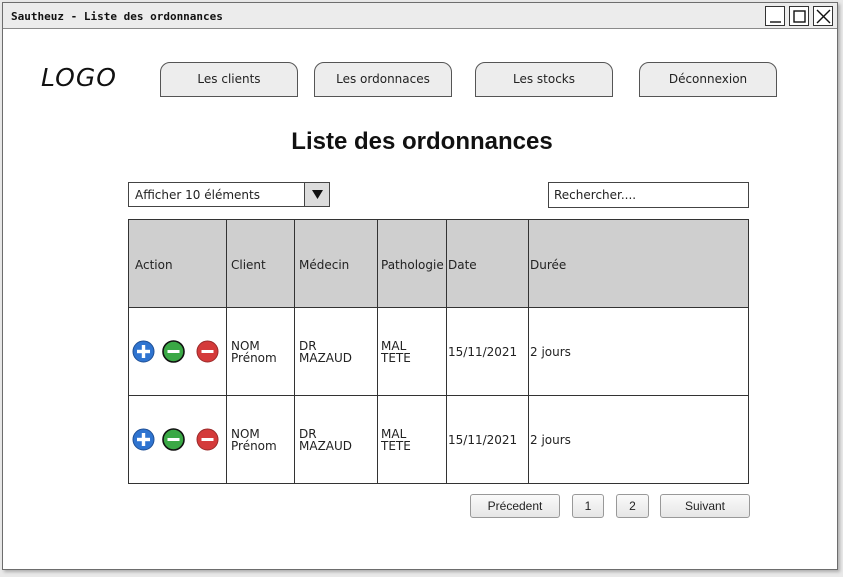  What do you see at coordinates (412, 265) in the screenshot?
I see `column-header-pathologie: Pathologie` at bounding box center [412, 265].